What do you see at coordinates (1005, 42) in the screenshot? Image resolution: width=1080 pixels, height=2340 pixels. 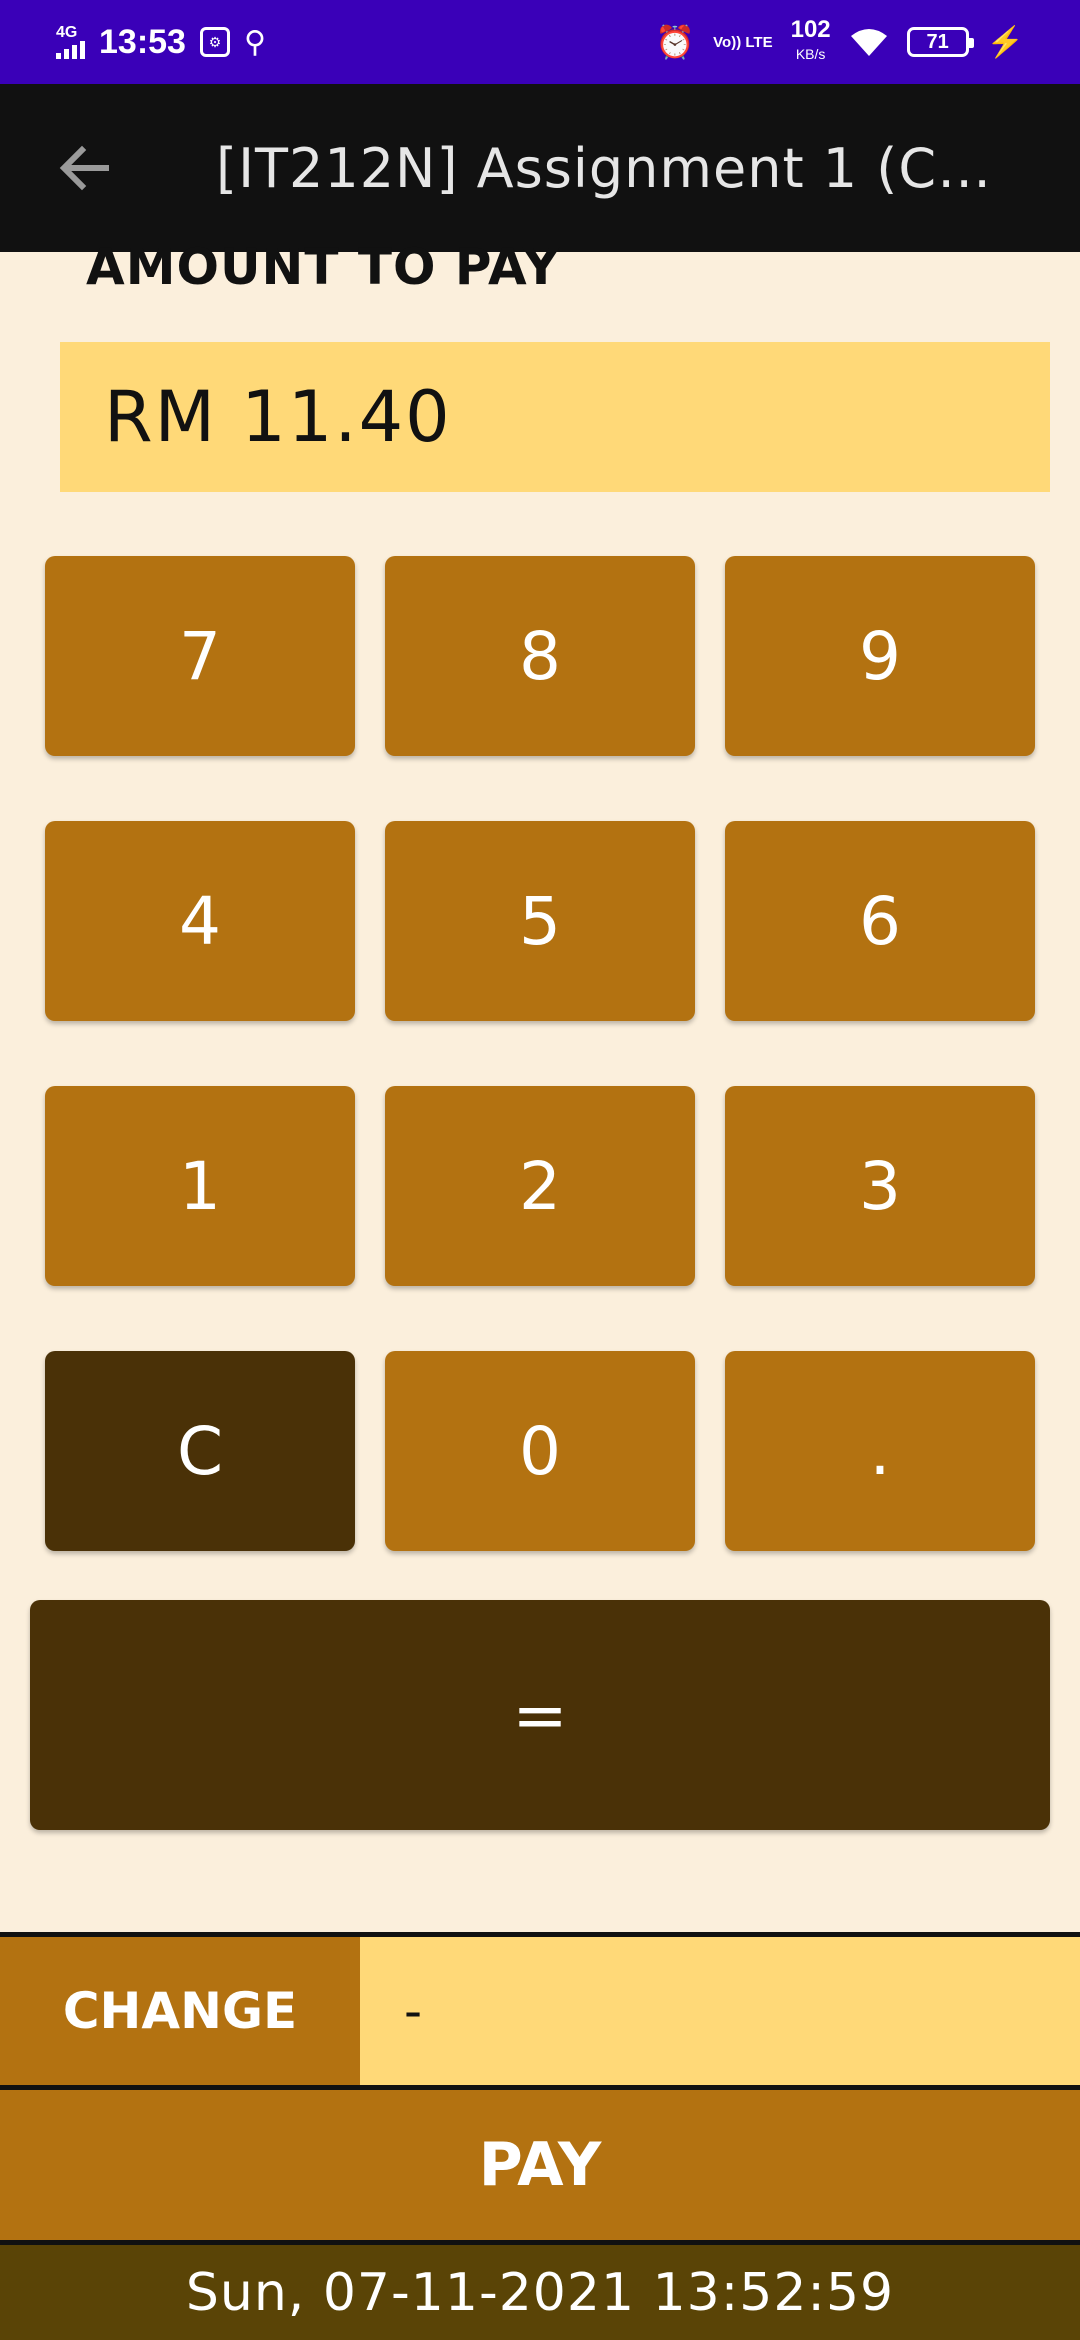 I see `charging-icon: ⚡` at bounding box center [1005, 42].